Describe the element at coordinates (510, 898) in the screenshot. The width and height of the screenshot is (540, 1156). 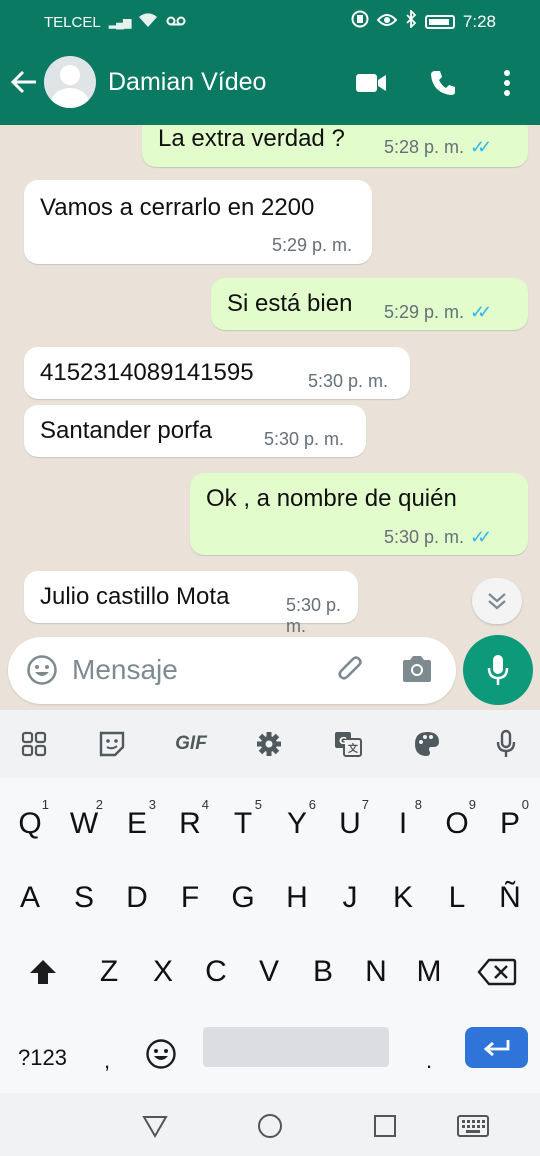
I see `key-n-tilde: Ñ` at that location.